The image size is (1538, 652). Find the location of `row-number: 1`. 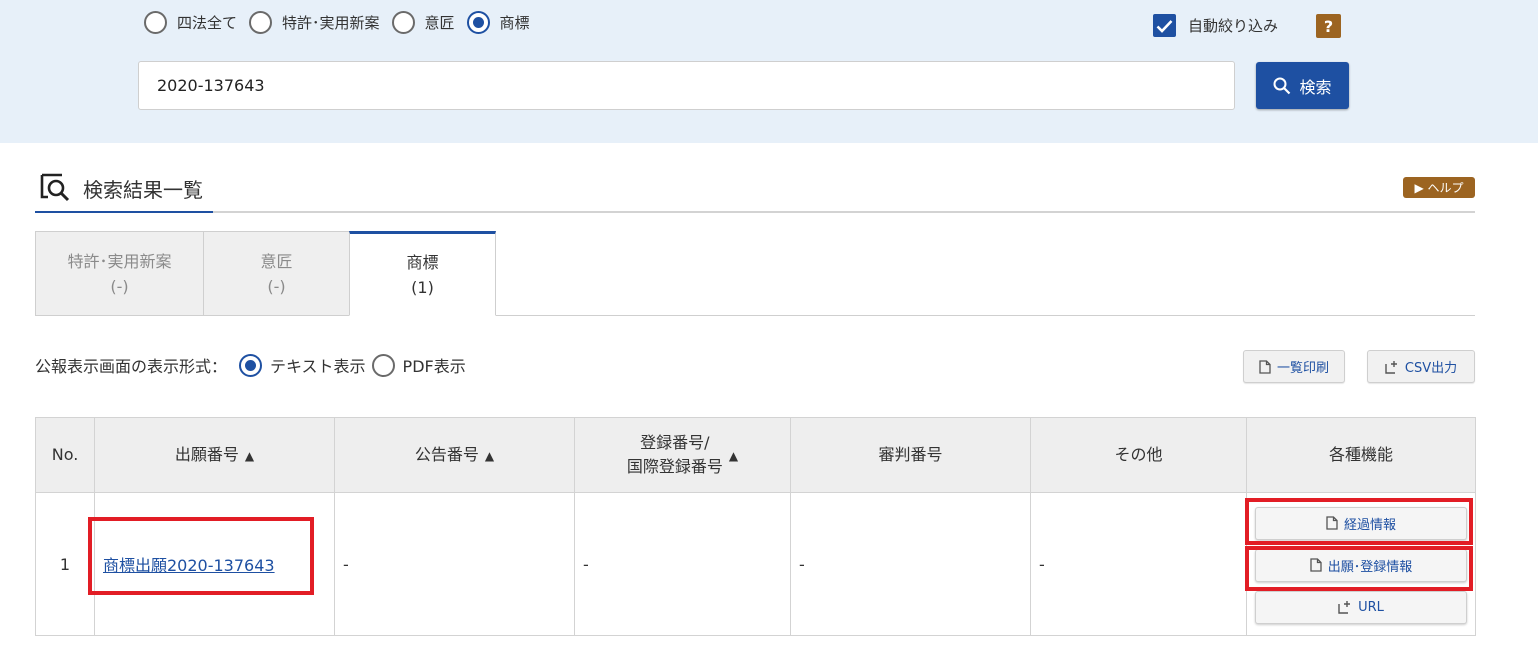

row-number: 1 is located at coordinates (65, 564).